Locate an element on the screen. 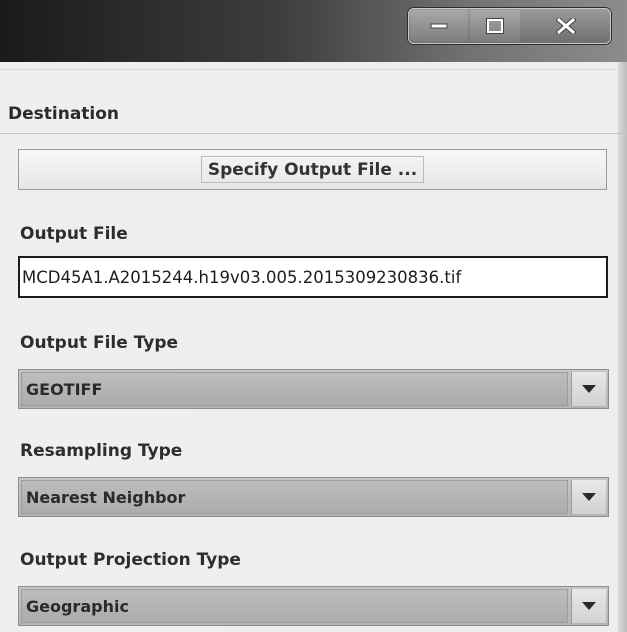 Image resolution: width=627 pixels, height=632 pixels. resampling-type-select: Nearest Neighbor is located at coordinates (313, 497).